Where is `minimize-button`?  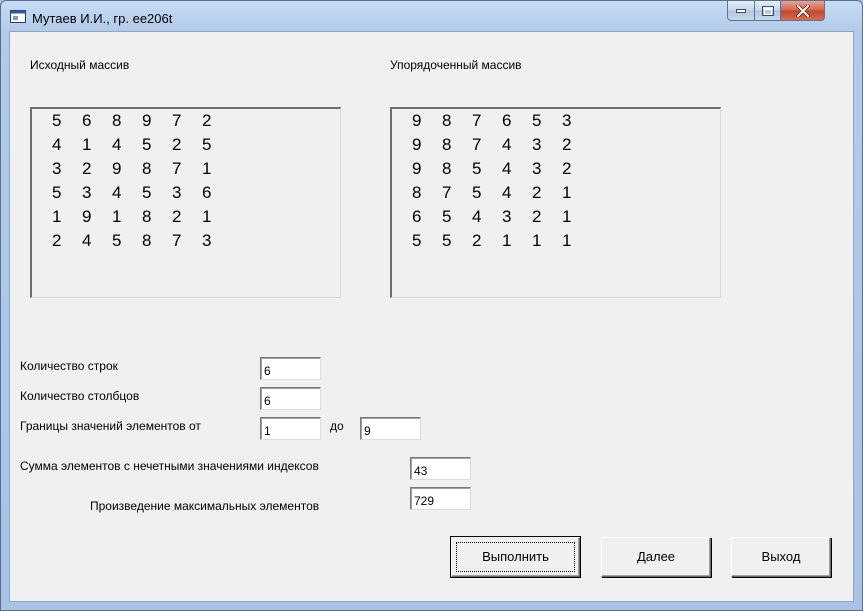 minimize-button is located at coordinates (741, 11).